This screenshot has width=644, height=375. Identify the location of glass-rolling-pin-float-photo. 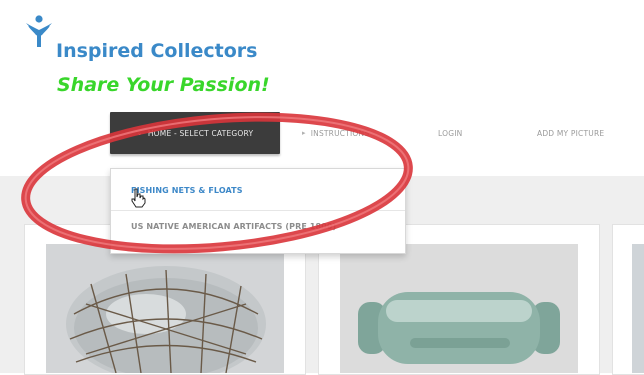
(459, 308).